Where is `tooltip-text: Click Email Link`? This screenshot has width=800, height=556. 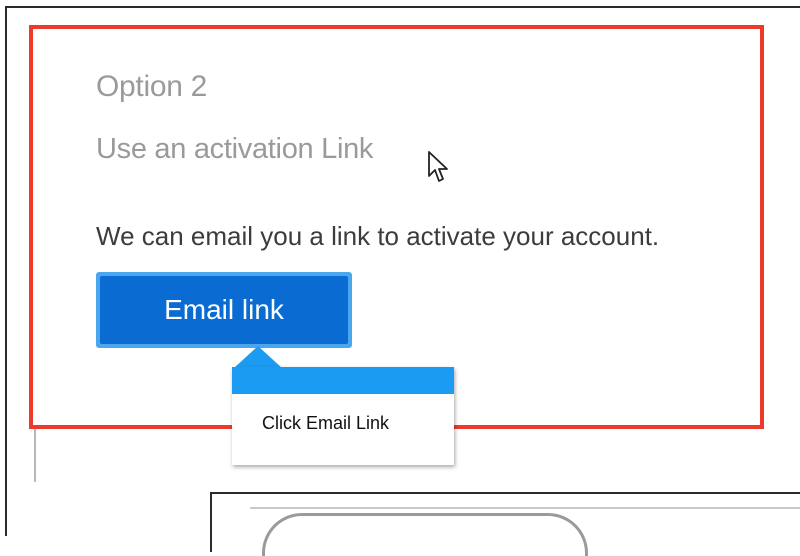 tooltip-text: Click Email Link is located at coordinates (326, 423).